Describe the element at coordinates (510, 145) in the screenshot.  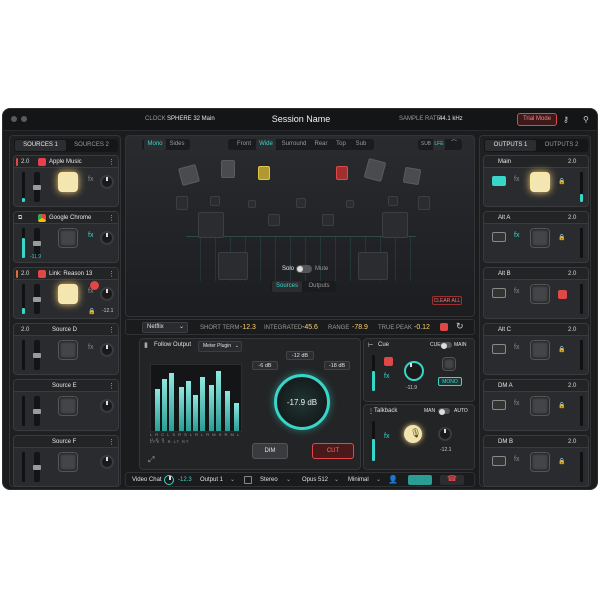
I see `tab-outputs-1: OUTPUTS 1` at that location.